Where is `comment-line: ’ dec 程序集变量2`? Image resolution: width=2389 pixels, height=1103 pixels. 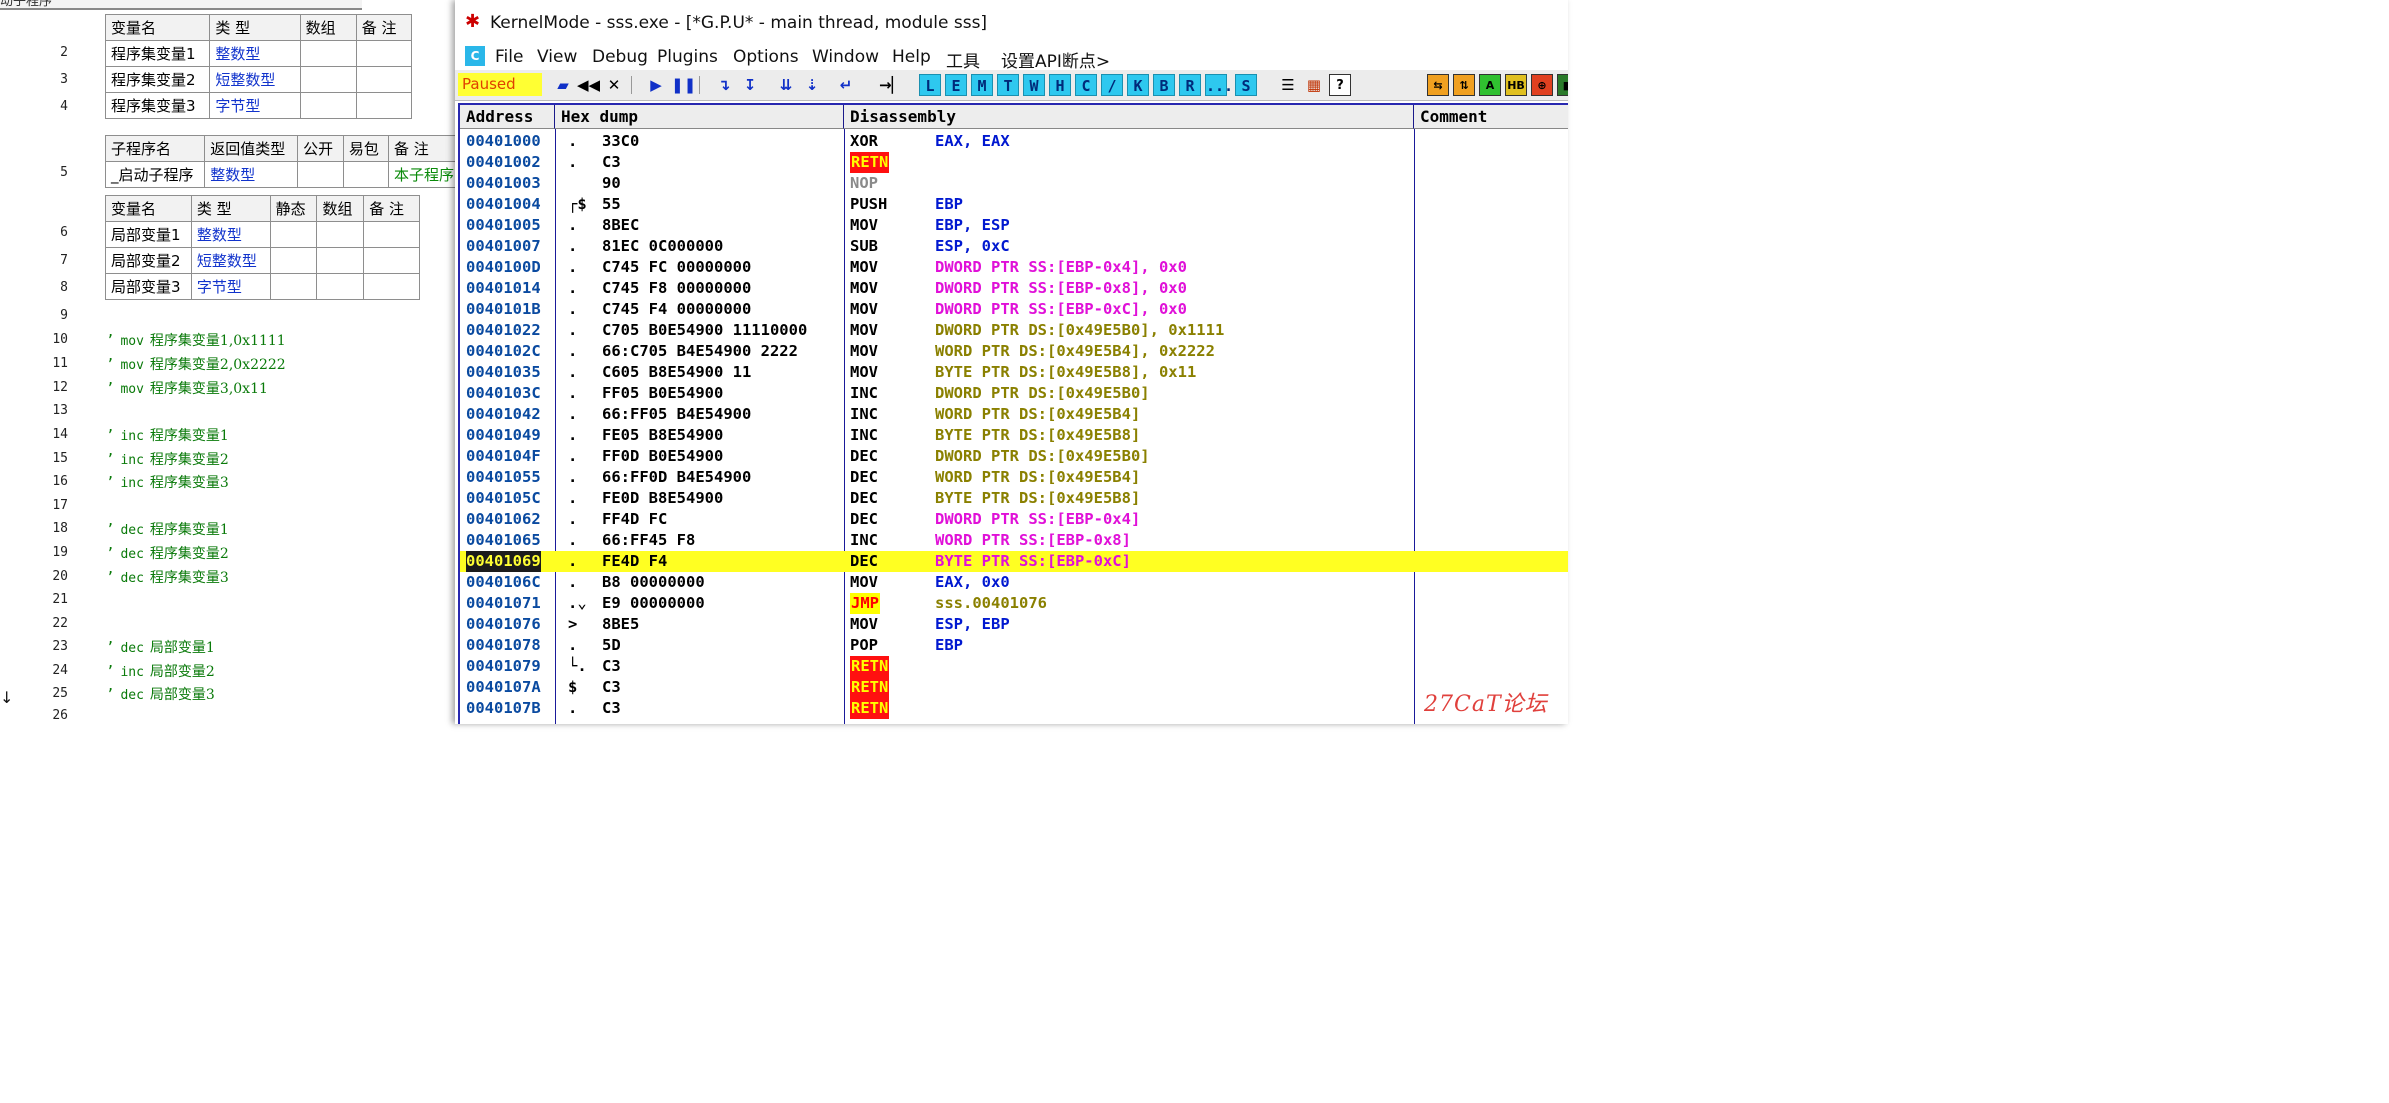
comment-line: ’ dec 程序集变量2 is located at coordinates (167, 553).